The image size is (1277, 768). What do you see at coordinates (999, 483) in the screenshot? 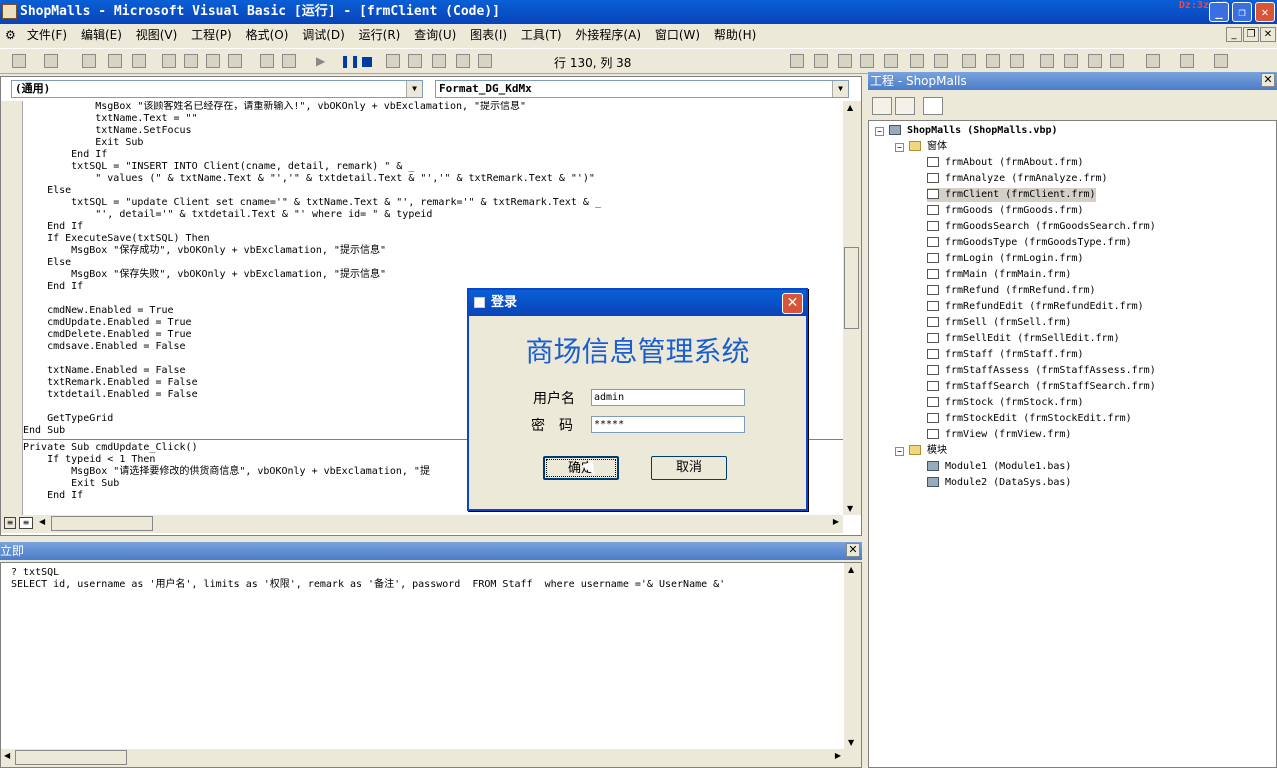
I see `tree-module-item: Module2 (DataSys.bas)` at bounding box center [999, 483].